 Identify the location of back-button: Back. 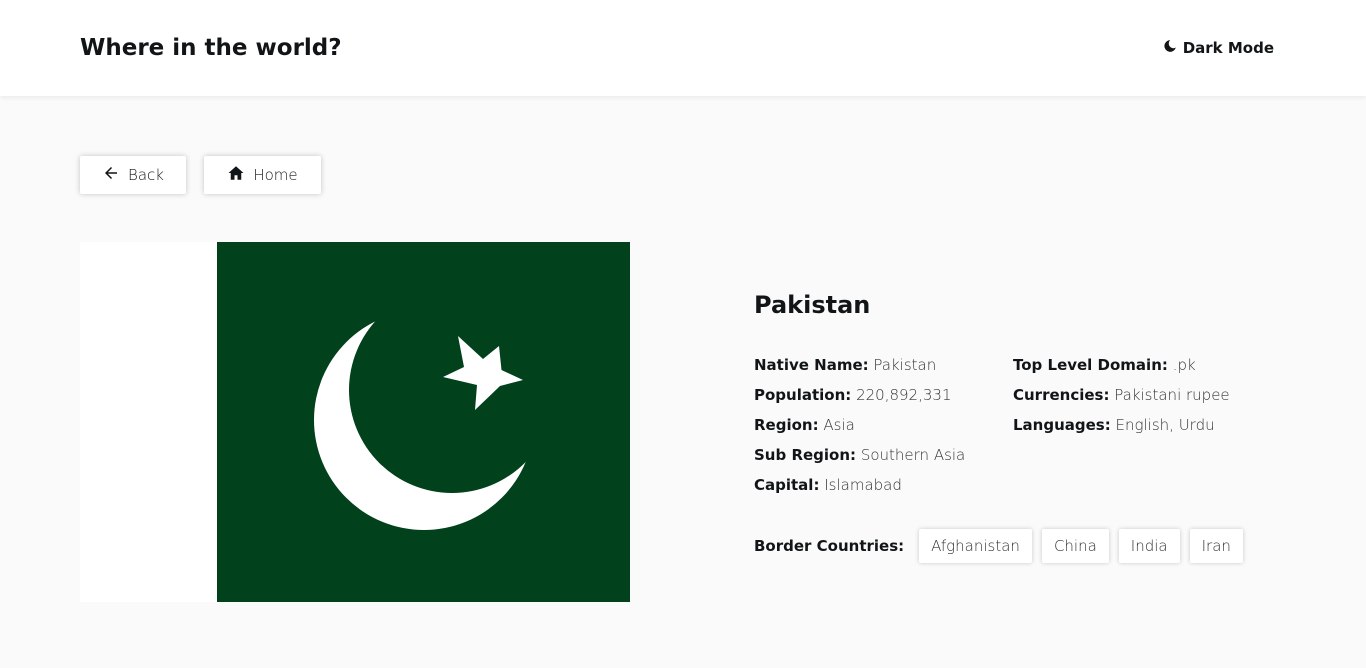
(133, 175).